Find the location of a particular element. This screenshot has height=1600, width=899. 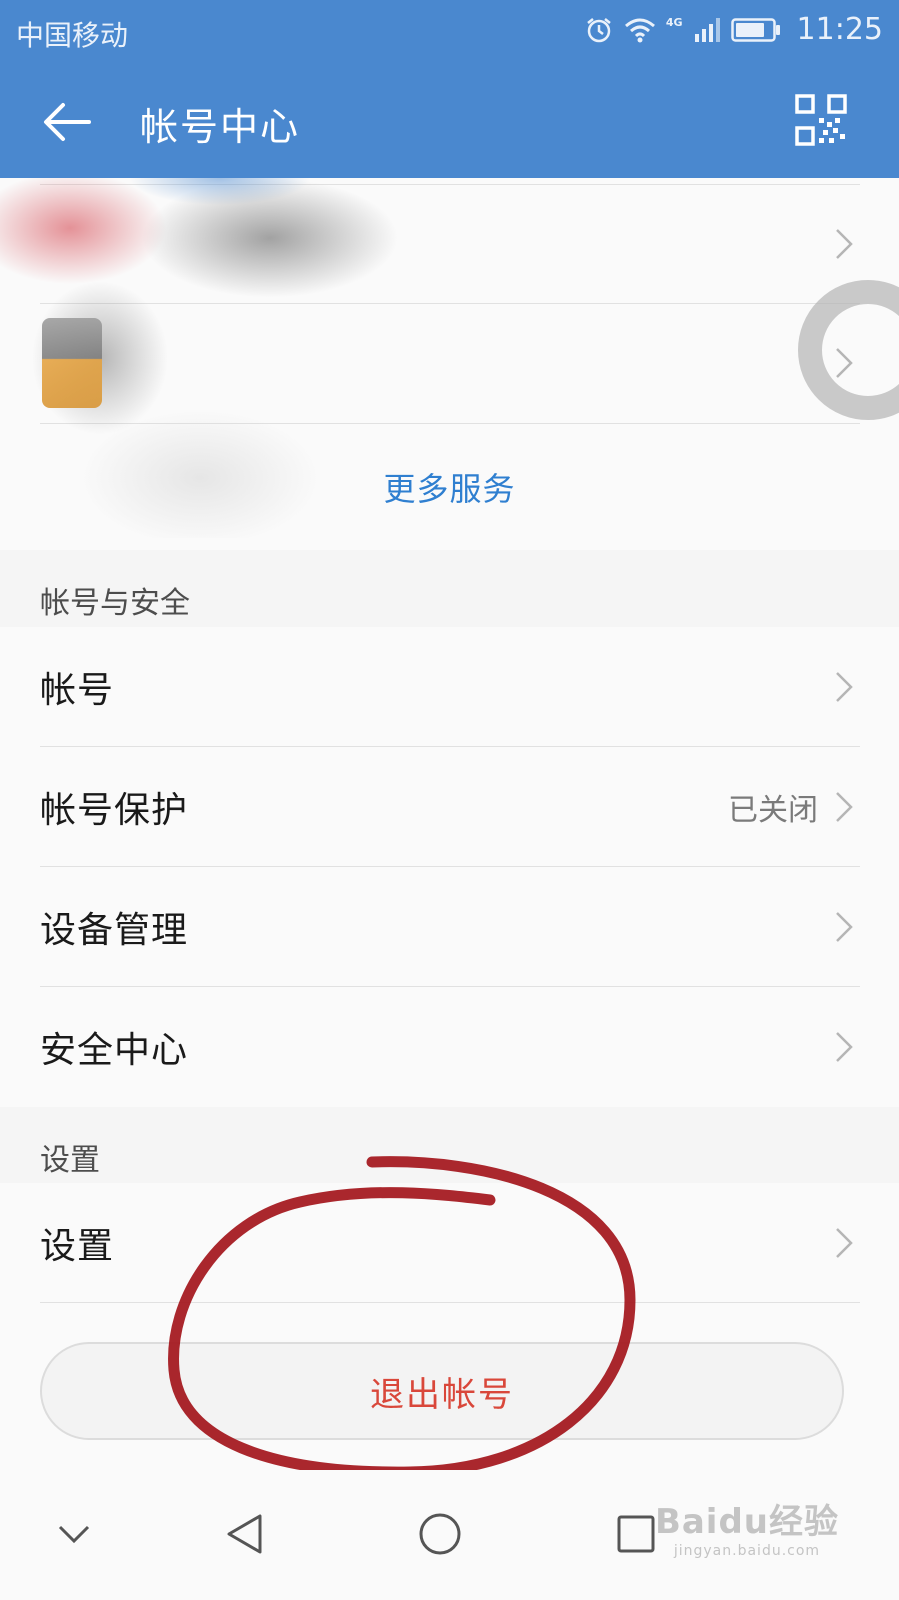

logout-button: 退出帐号 is located at coordinates (442, 1391).